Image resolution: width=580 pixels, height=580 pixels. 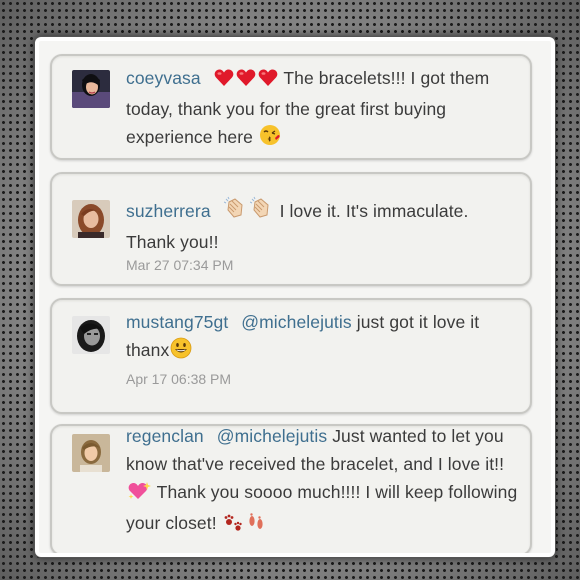 What do you see at coordinates (180, 265) in the screenshot?
I see `comment-timestamp: Mar 27 07:34 PM` at bounding box center [180, 265].